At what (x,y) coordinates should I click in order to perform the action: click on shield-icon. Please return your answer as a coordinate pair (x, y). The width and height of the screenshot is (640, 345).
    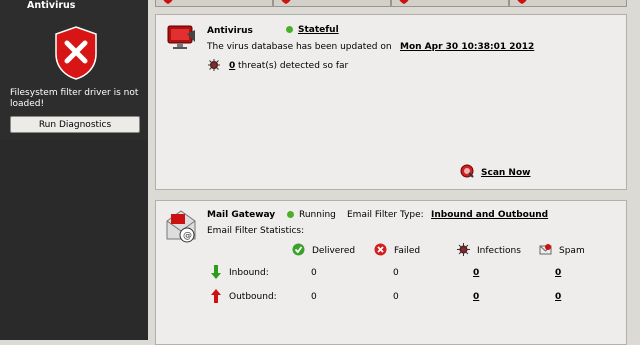
    Looking at the image, I should click on (76, 53).